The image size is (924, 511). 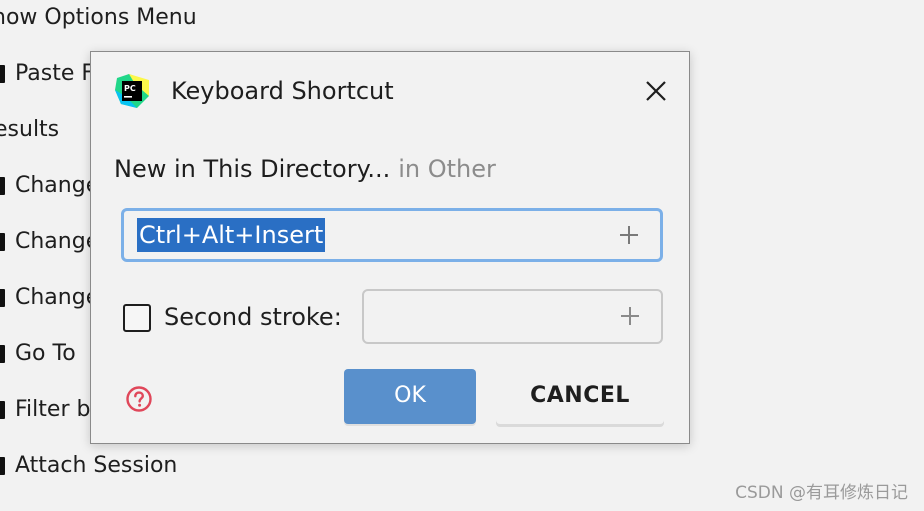 What do you see at coordinates (51, 410) in the screenshot?
I see `background-menu-item: Filter by` at bounding box center [51, 410].